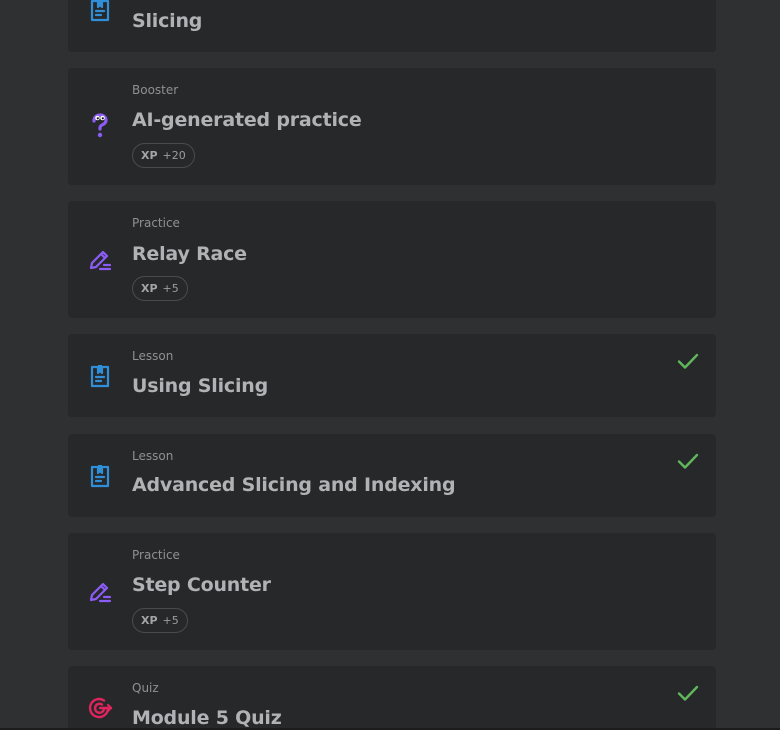 This screenshot has height=730, width=780. I want to click on item-type: Booster, so click(155, 90).